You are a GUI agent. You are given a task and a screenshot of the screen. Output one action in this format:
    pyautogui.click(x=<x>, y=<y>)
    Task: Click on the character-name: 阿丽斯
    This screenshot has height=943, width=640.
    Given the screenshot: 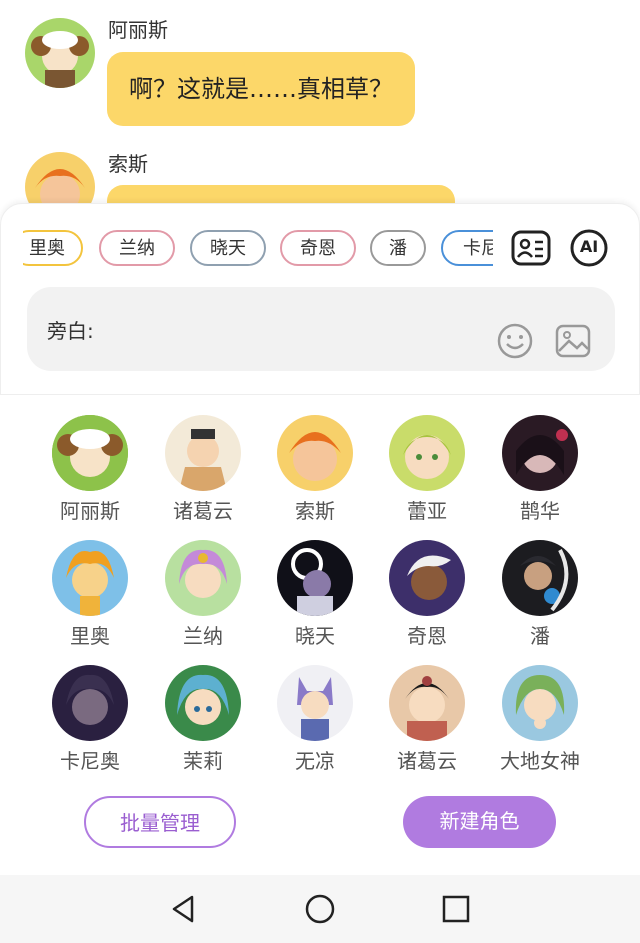 What is the action you would take?
    pyautogui.click(x=90, y=511)
    